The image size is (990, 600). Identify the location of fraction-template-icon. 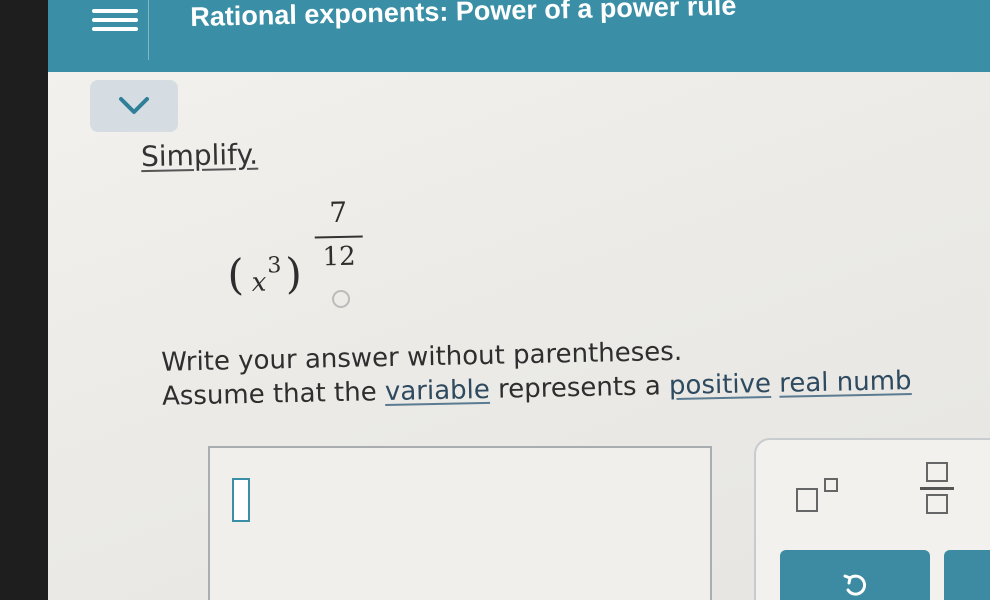
(938, 490).